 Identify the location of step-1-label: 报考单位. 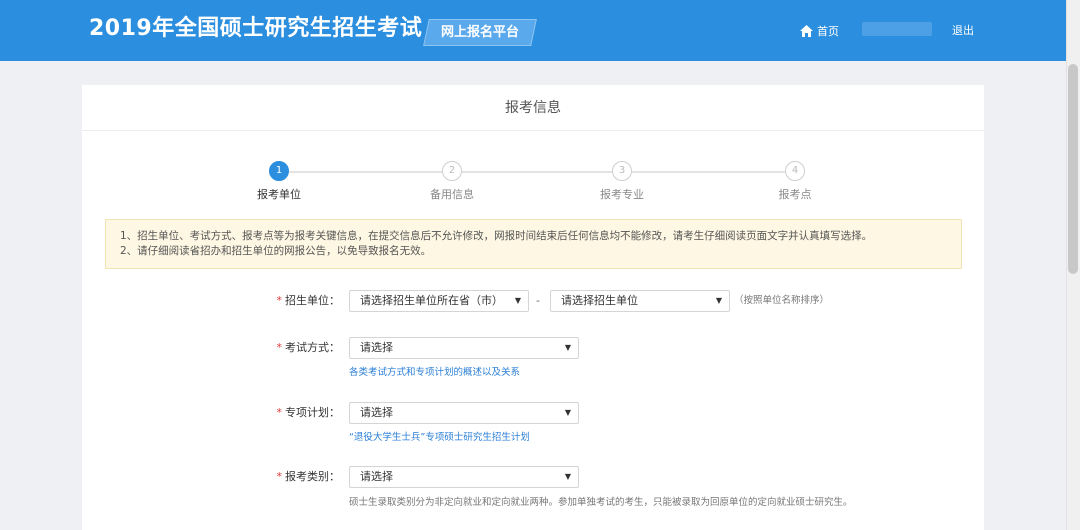
(279, 194).